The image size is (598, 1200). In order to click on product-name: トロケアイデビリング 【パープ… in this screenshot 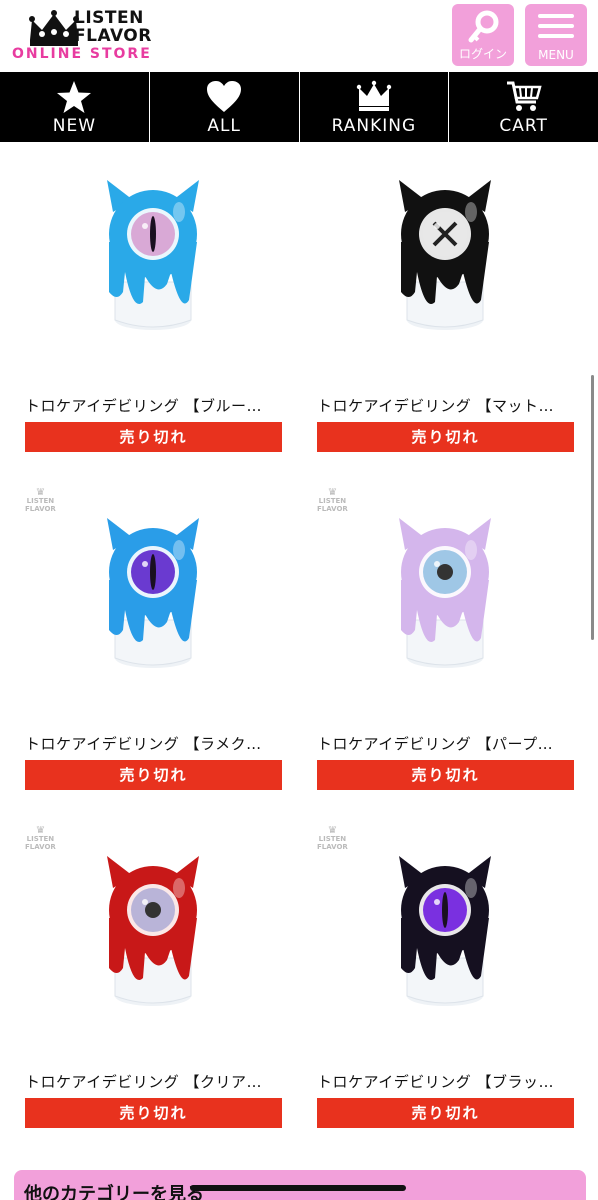, I will do `click(445, 743)`.